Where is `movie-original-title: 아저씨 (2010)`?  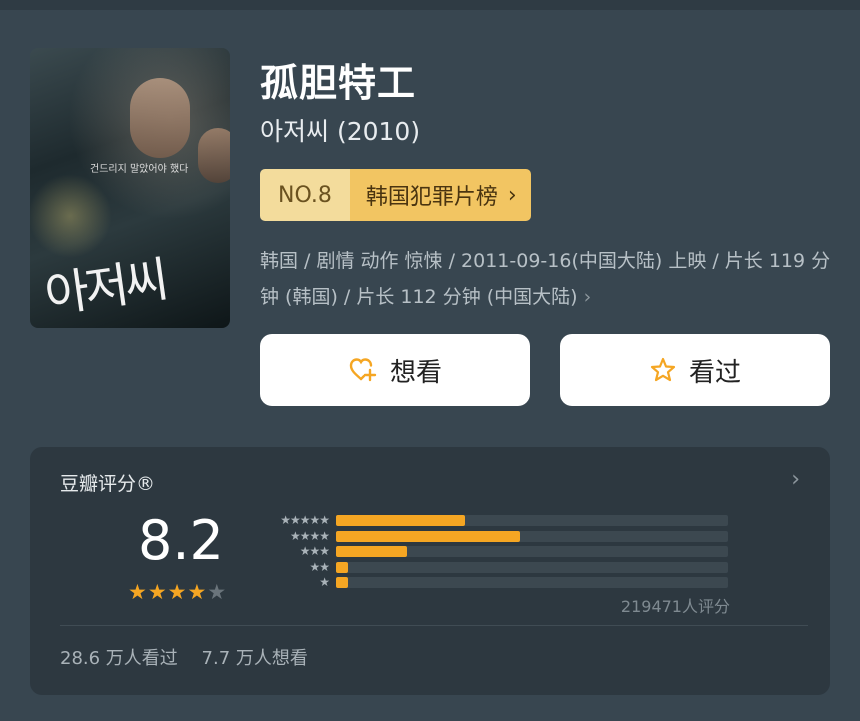 movie-original-title: 아저씨 (2010) is located at coordinates (340, 131).